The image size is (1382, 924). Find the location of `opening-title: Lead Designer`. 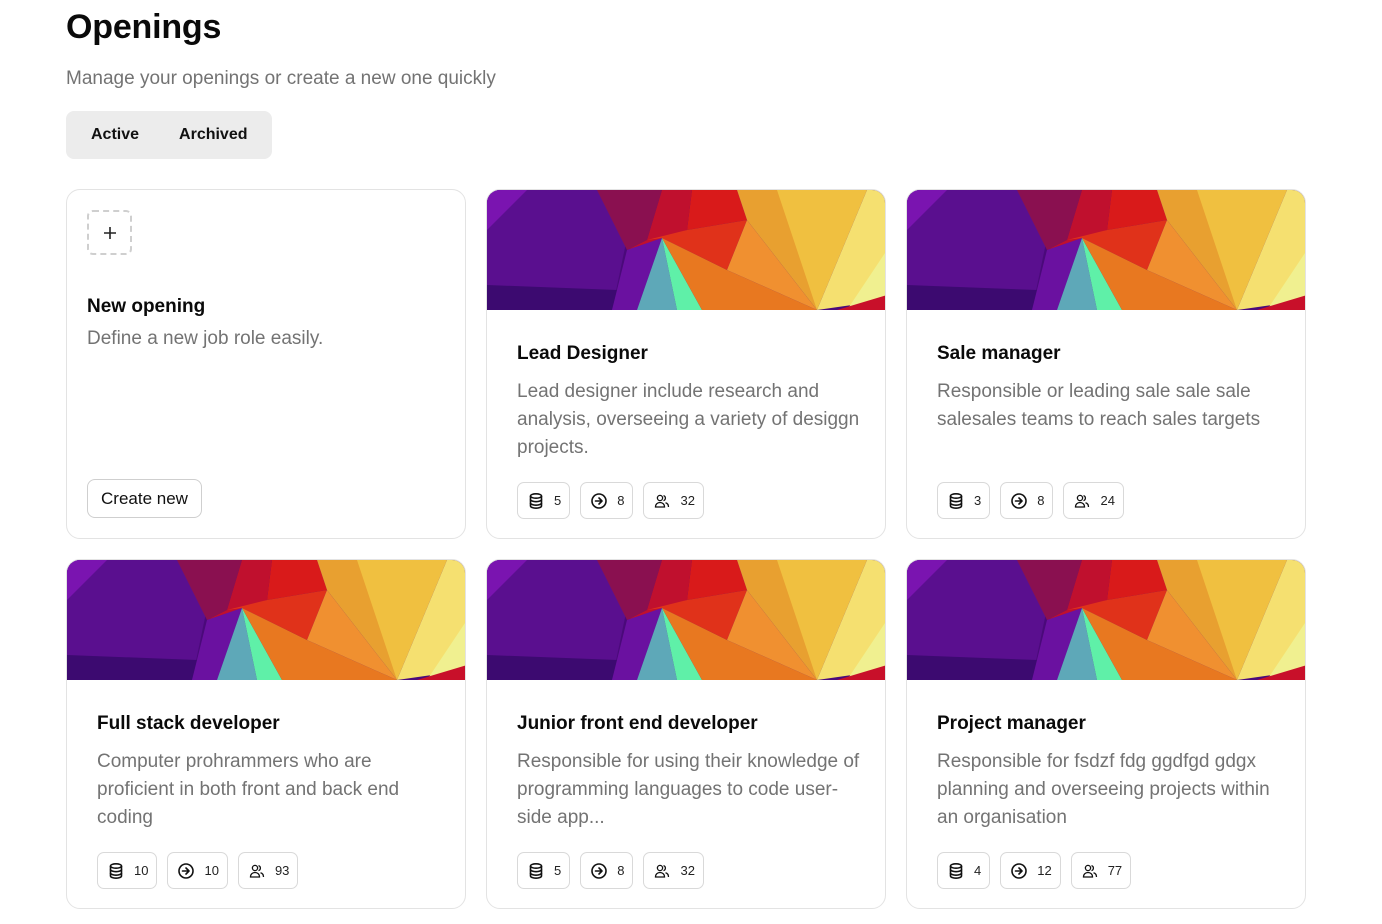

opening-title: Lead Designer is located at coordinates (582, 354).